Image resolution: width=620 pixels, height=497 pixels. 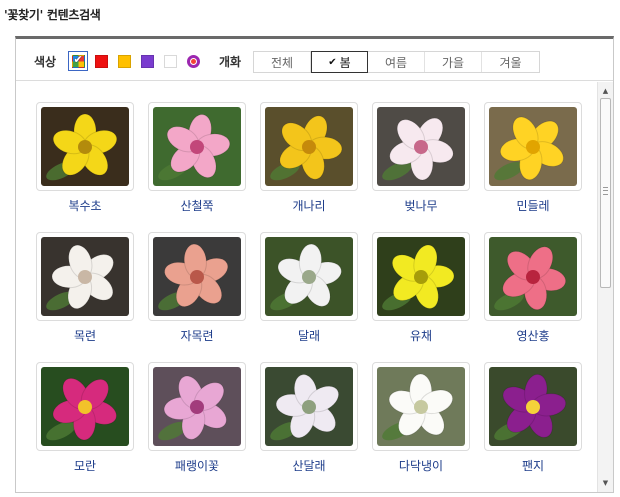 What do you see at coordinates (339, 62) in the screenshot?
I see `season-tab-spring: ✔ 봄` at bounding box center [339, 62].